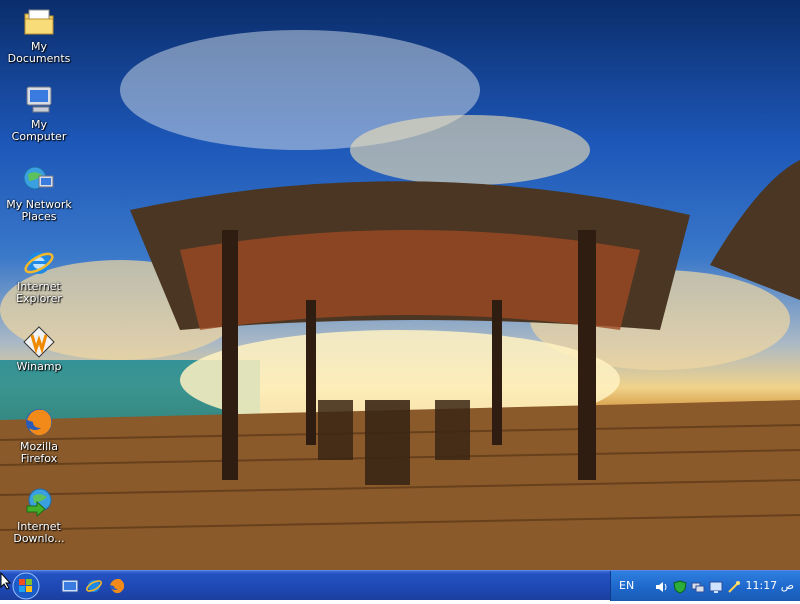  I want to click on network-places-icon, so click(39, 180).